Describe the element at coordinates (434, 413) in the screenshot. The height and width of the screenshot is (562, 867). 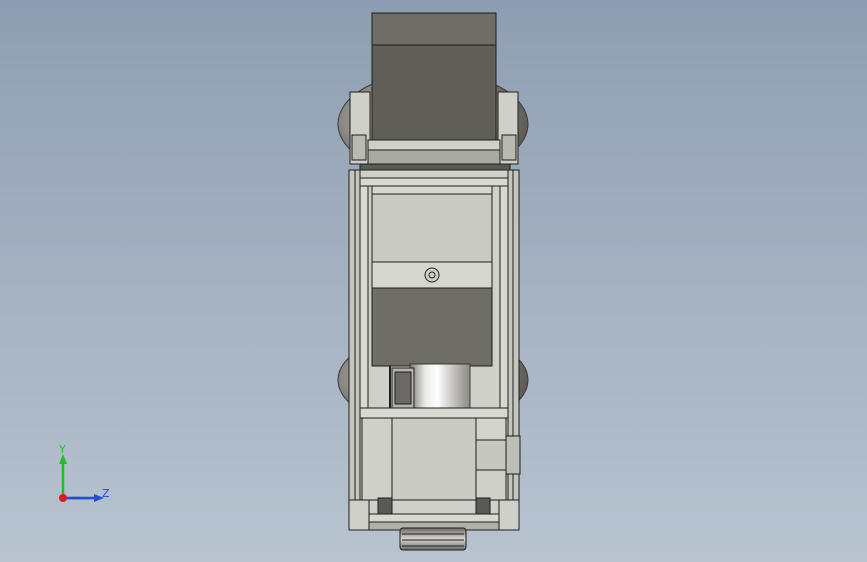
I see `lower-crossbar` at that location.